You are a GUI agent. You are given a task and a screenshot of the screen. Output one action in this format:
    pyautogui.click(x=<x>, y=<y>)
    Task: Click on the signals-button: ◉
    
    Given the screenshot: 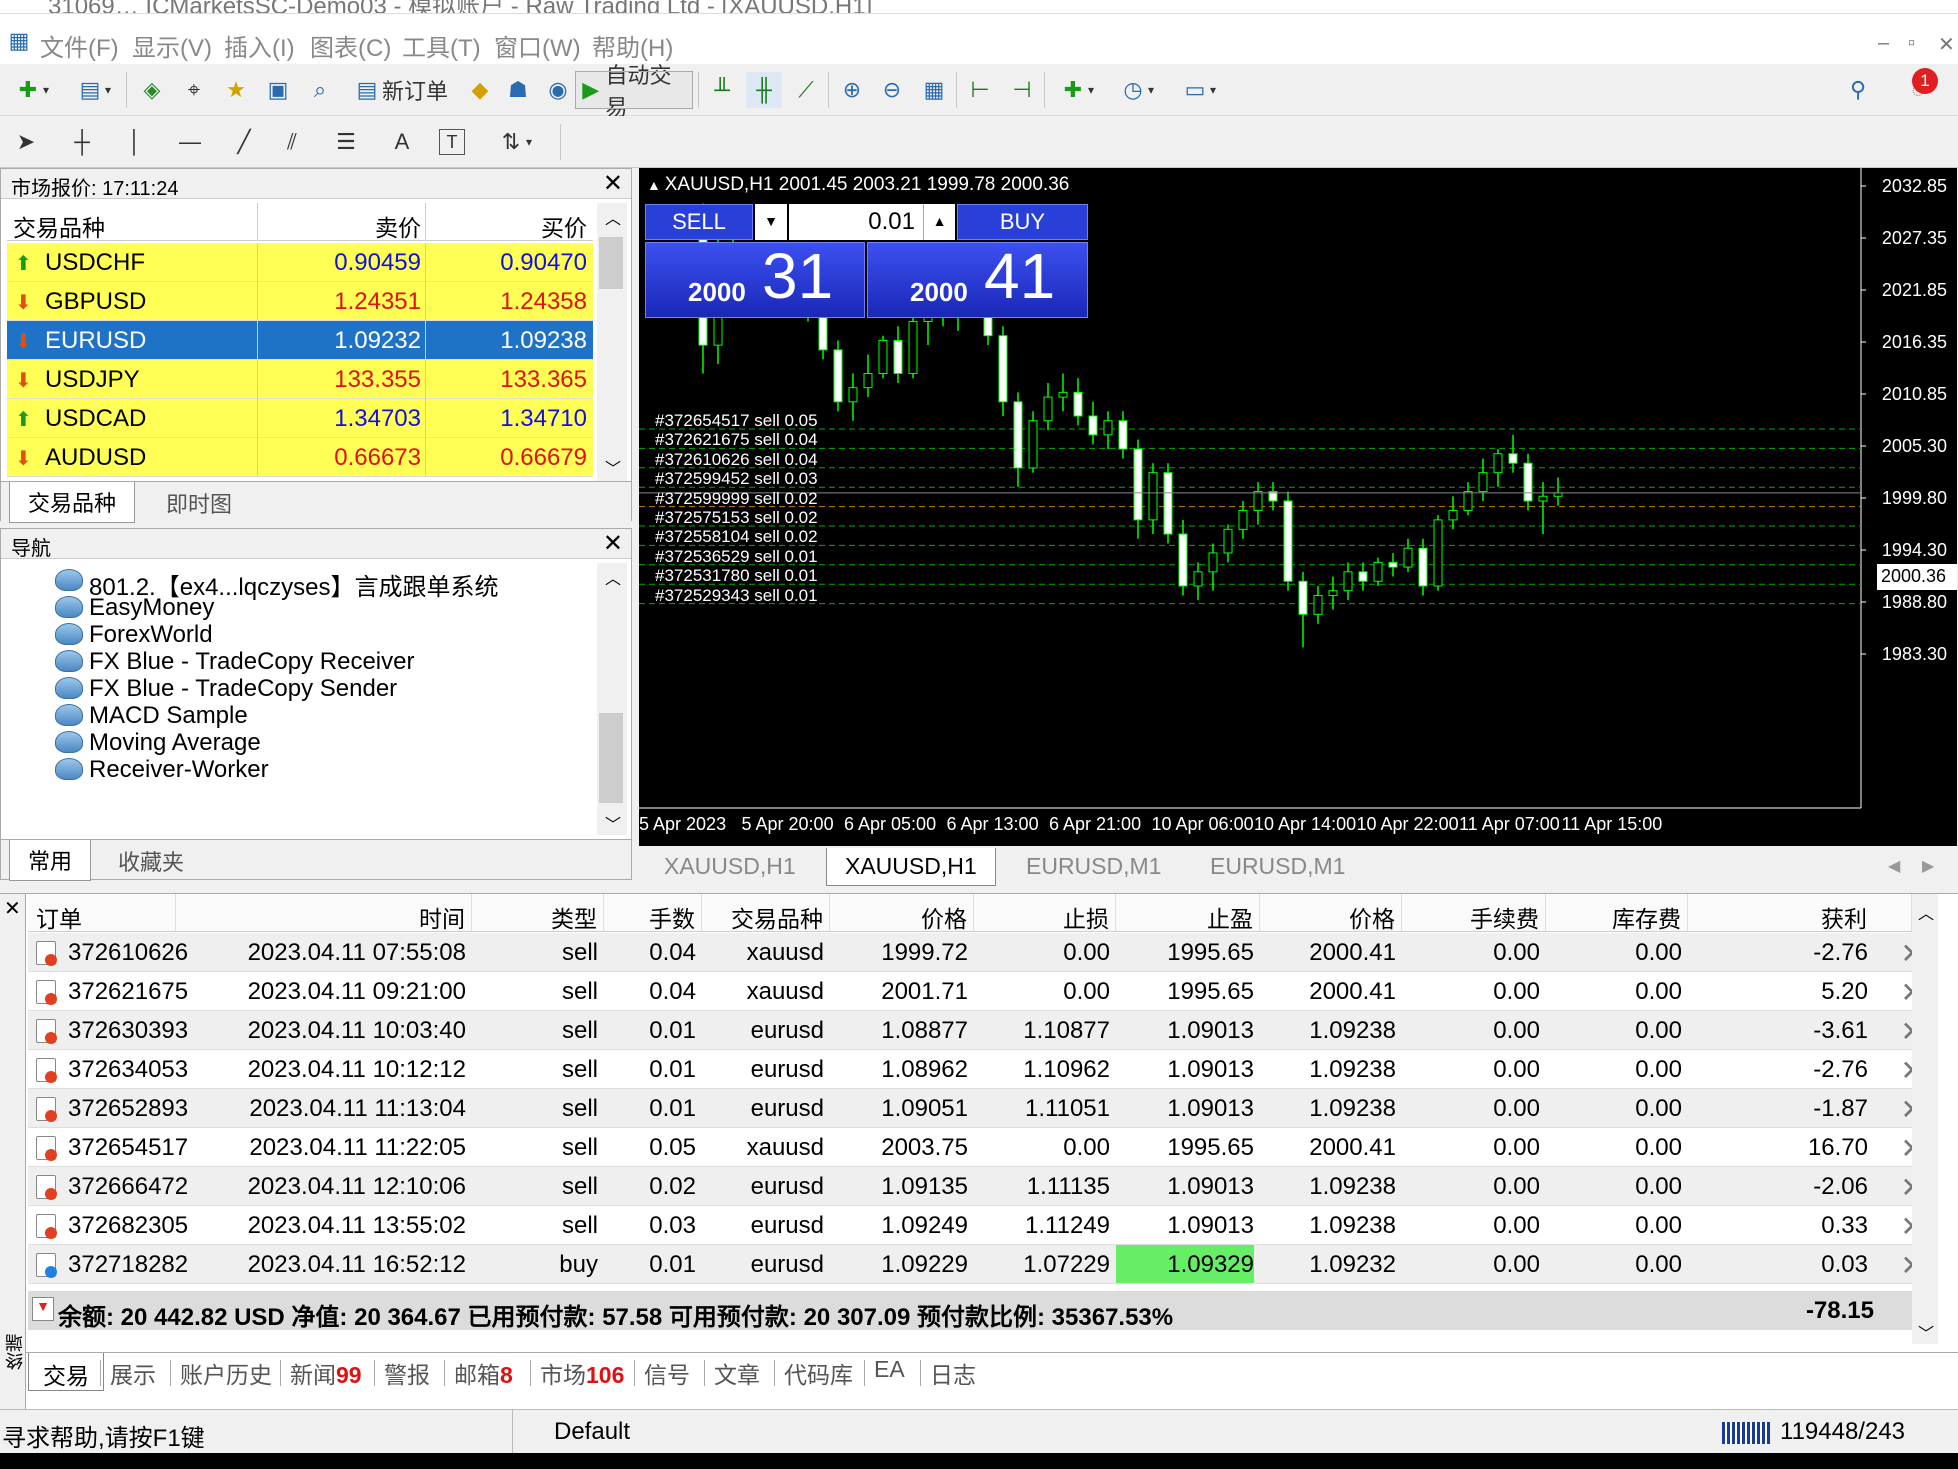 What is the action you would take?
    pyautogui.click(x=558, y=90)
    